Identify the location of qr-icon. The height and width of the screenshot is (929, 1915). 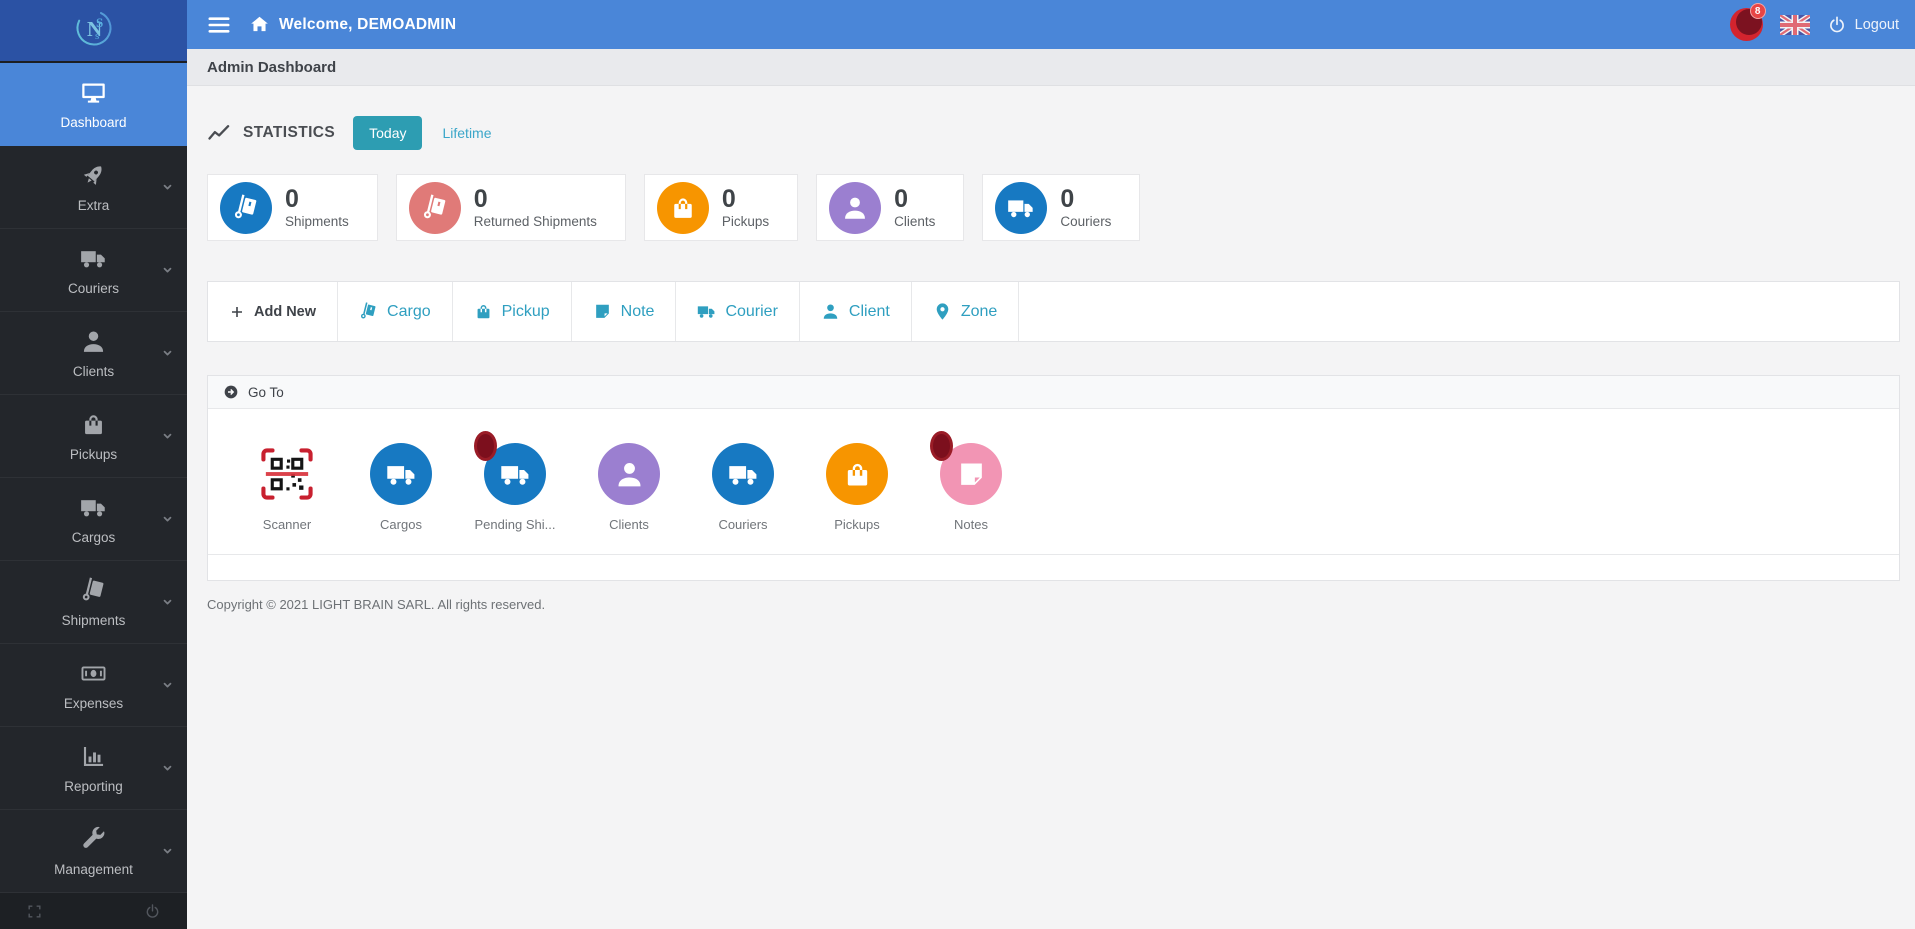
(287, 474).